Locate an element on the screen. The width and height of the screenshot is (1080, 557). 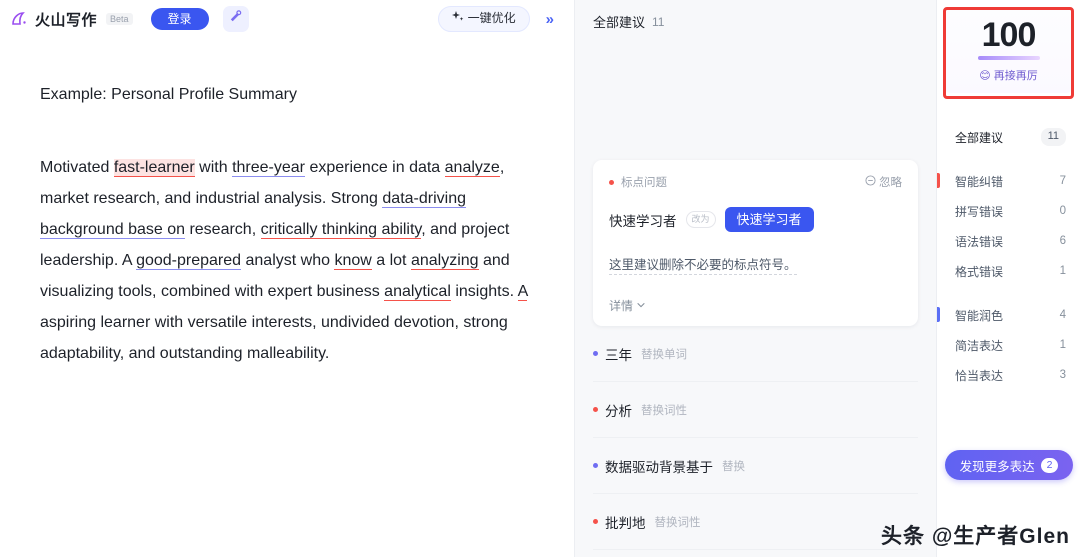
sidebar-item-count: 4 is located at coordinates (1062, 315).